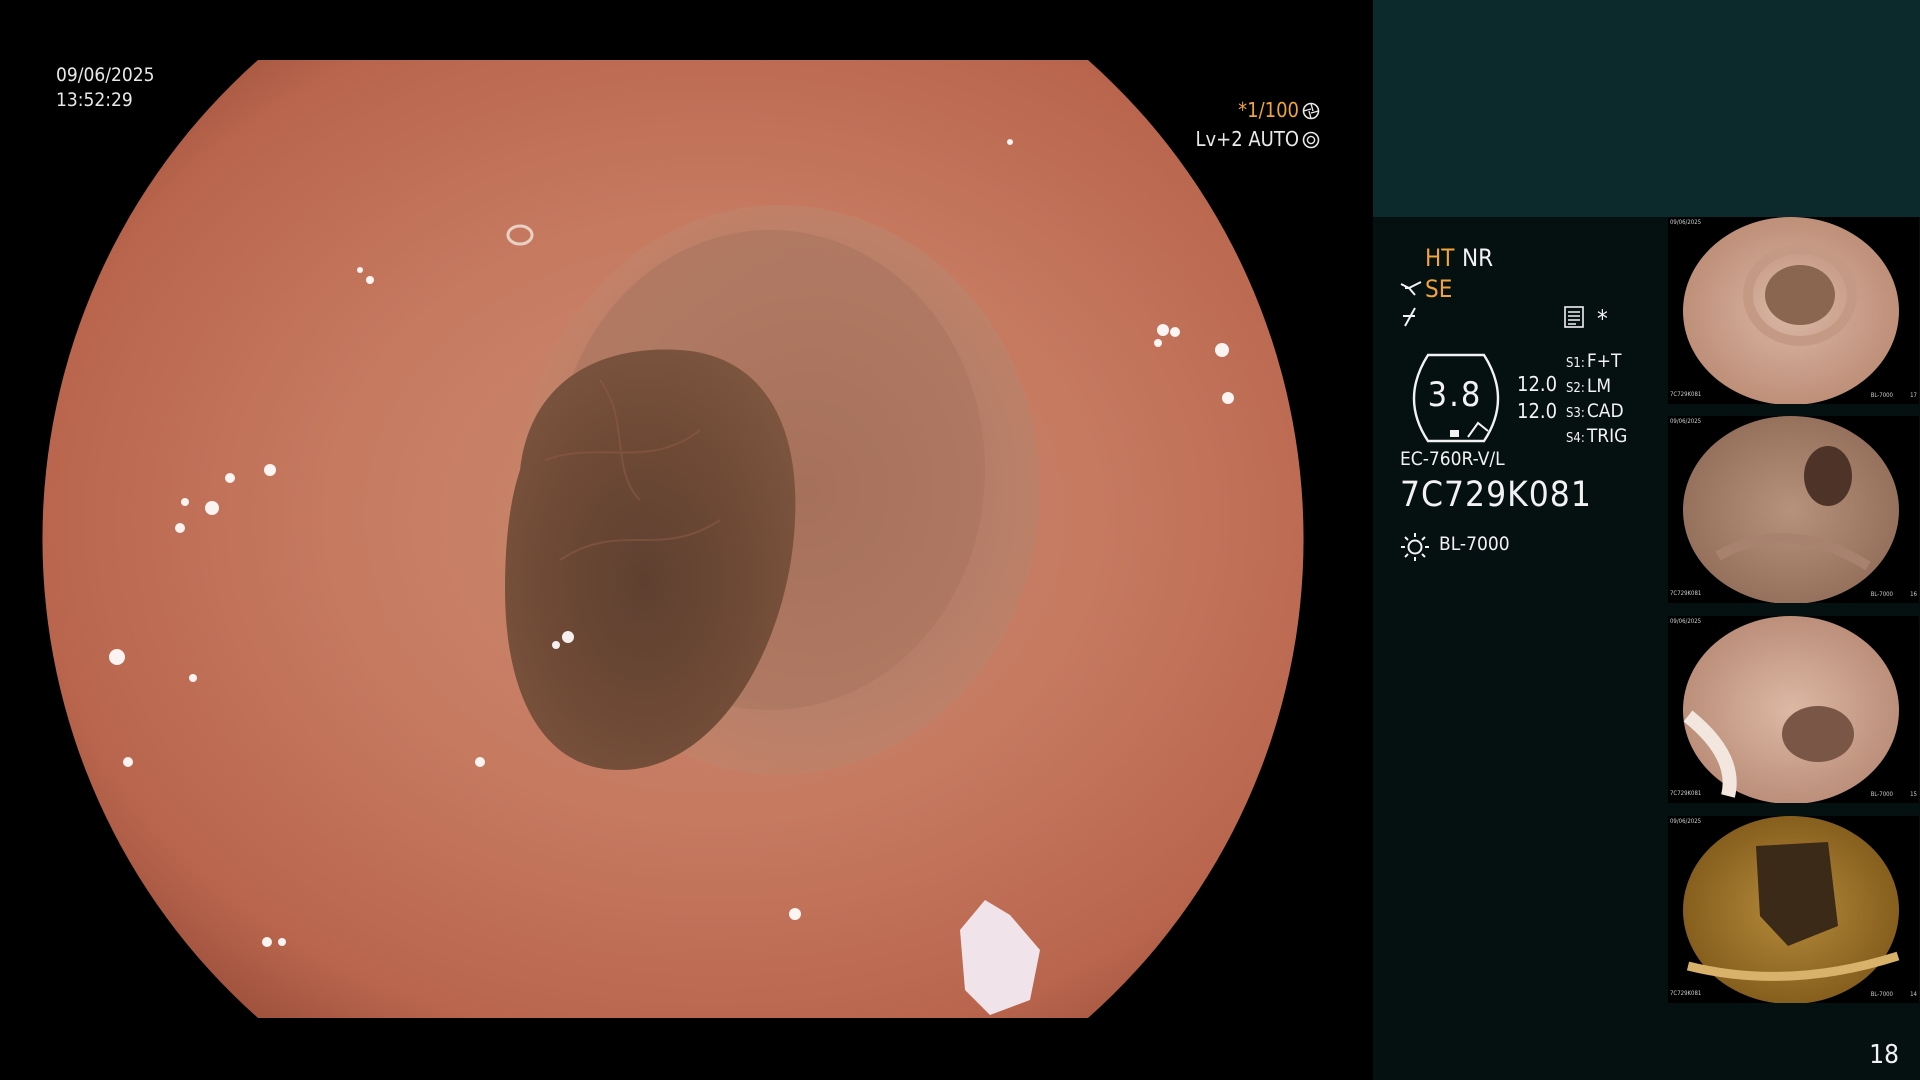  I want to click on scope-serial: 7C729K081, so click(1496, 495).